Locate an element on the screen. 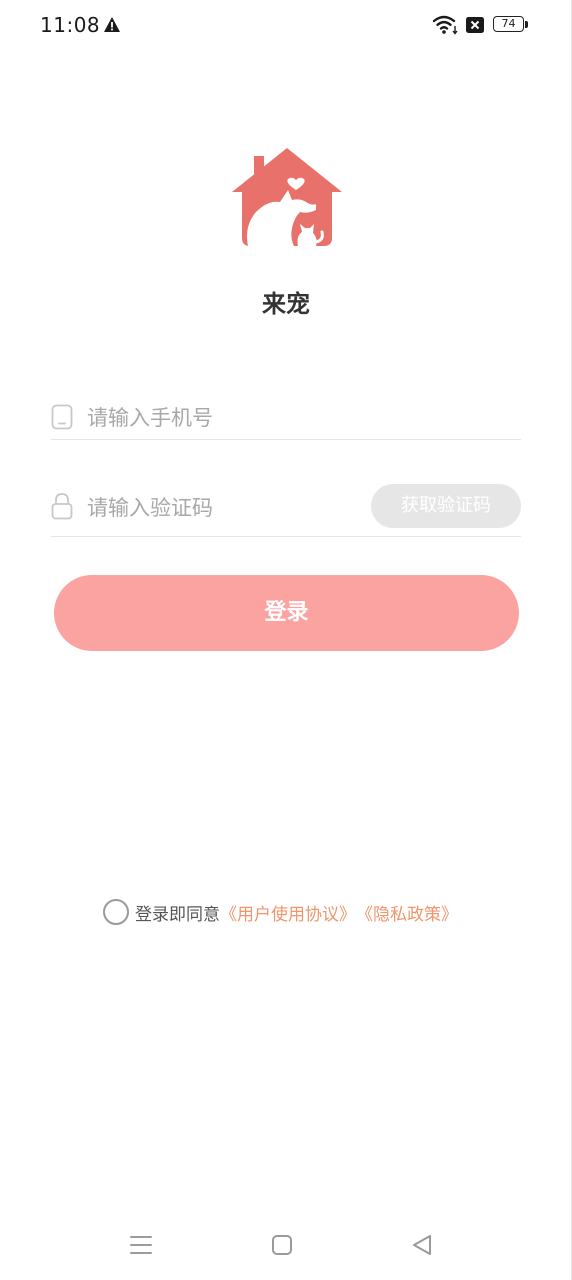 Image resolution: width=572 pixels, height=1280 pixels. phone-input is located at coordinates (287, 418).